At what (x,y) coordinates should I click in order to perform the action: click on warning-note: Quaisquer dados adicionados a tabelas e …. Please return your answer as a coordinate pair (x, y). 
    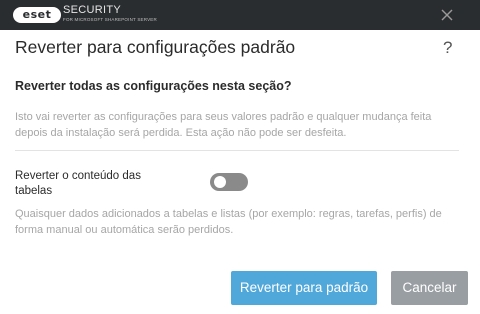
    Looking at the image, I should click on (228, 222).